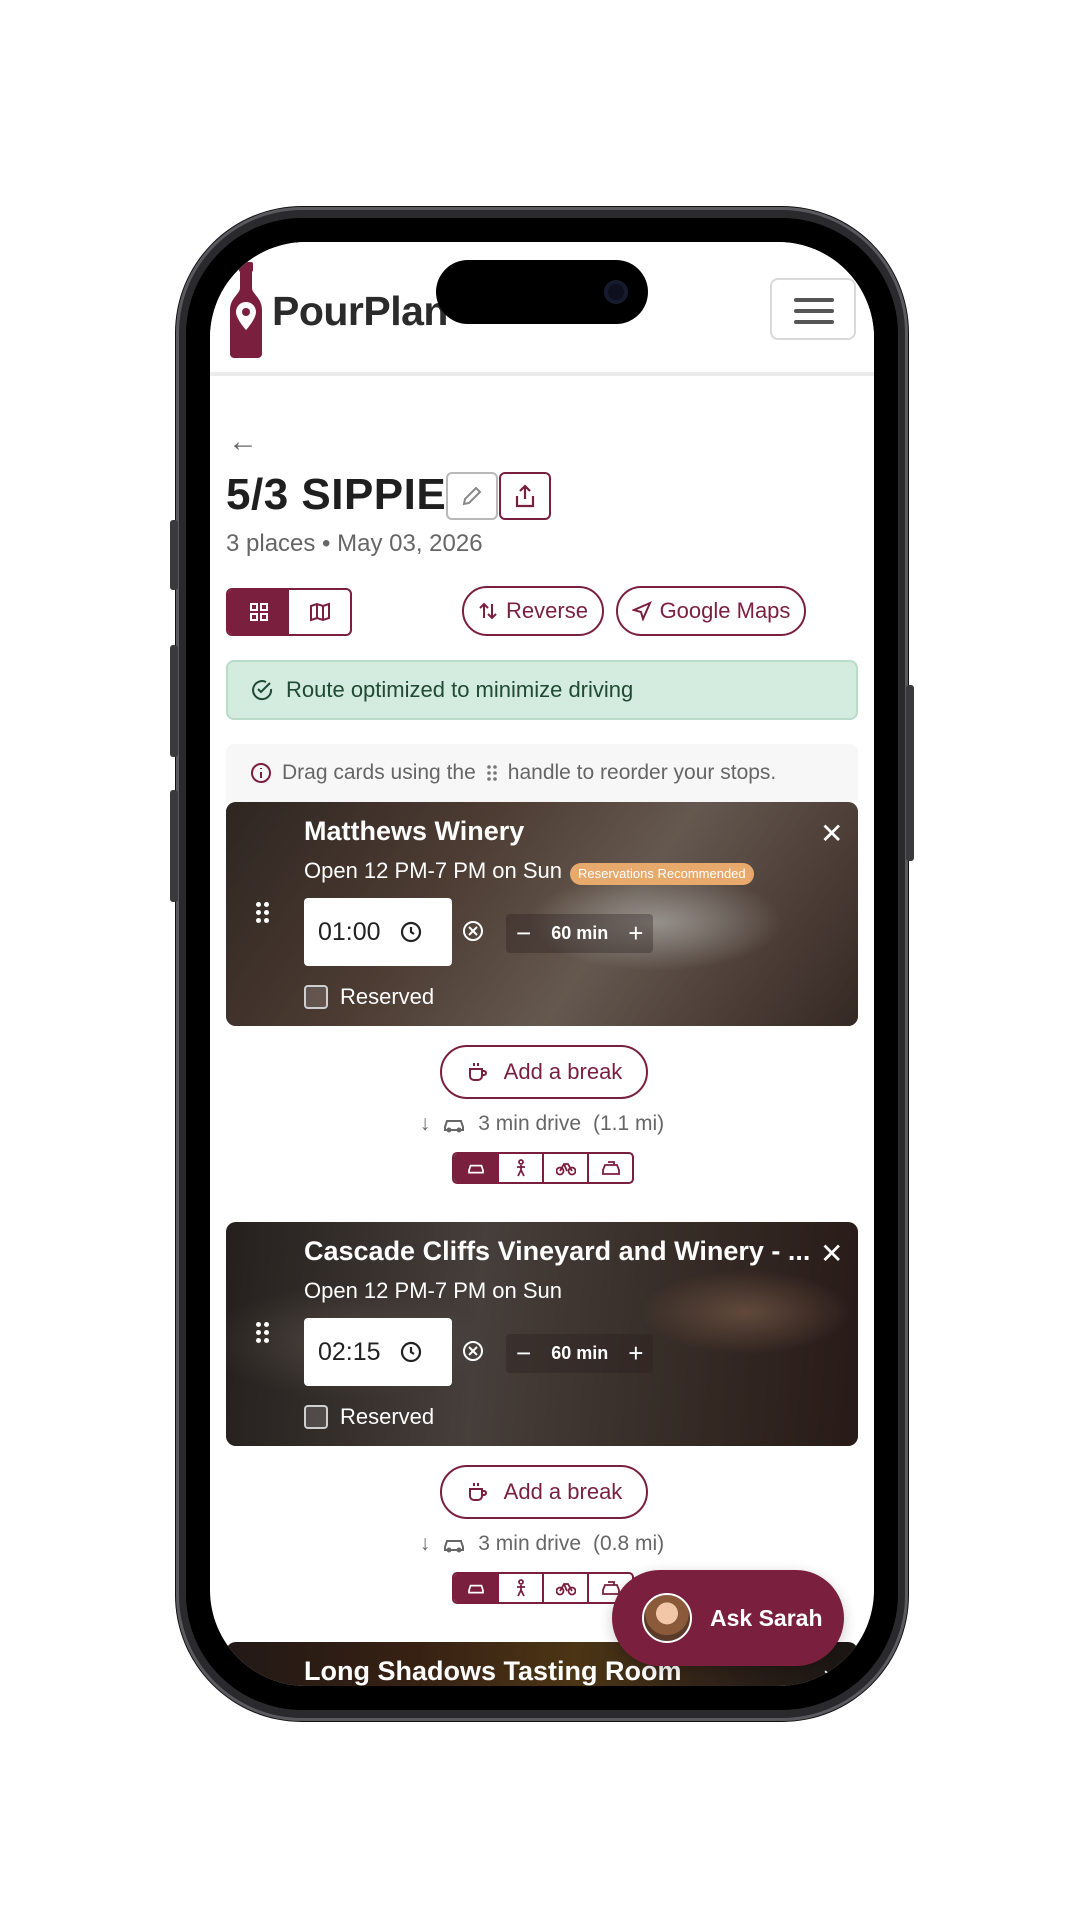 The image size is (1080, 1920). I want to click on map-view-button, so click(319, 612).